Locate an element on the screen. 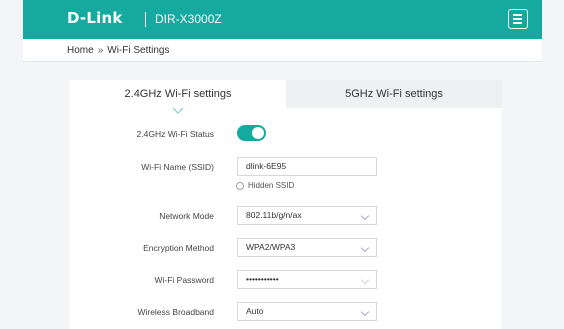  password-input: ••••••••••• is located at coordinates (307, 279).